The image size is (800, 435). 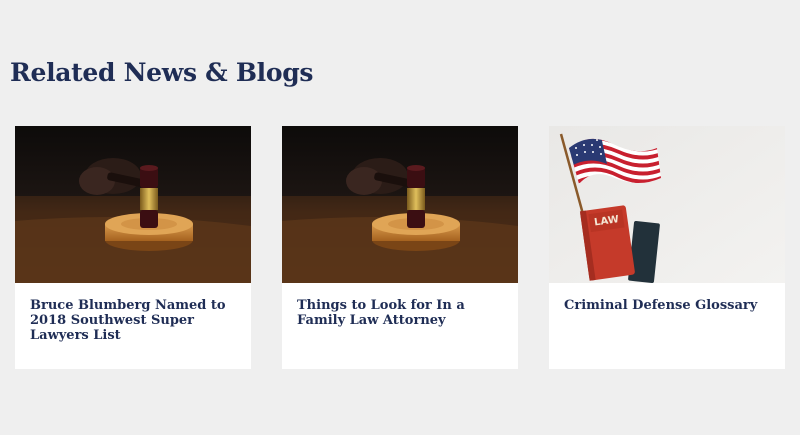 What do you see at coordinates (669, 305) in the screenshot?
I see `card-title: Criminal Defense Glossary` at bounding box center [669, 305].